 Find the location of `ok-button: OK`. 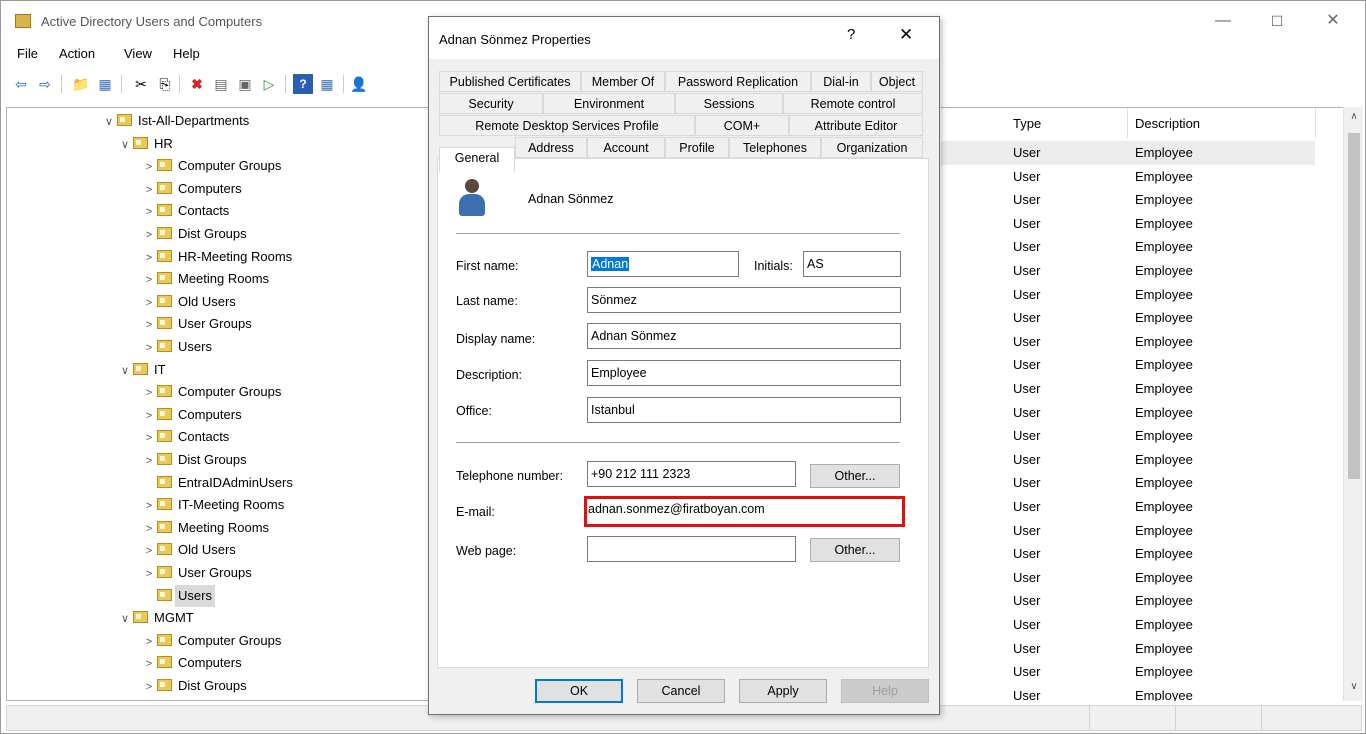

ok-button: OK is located at coordinates (579, 691).